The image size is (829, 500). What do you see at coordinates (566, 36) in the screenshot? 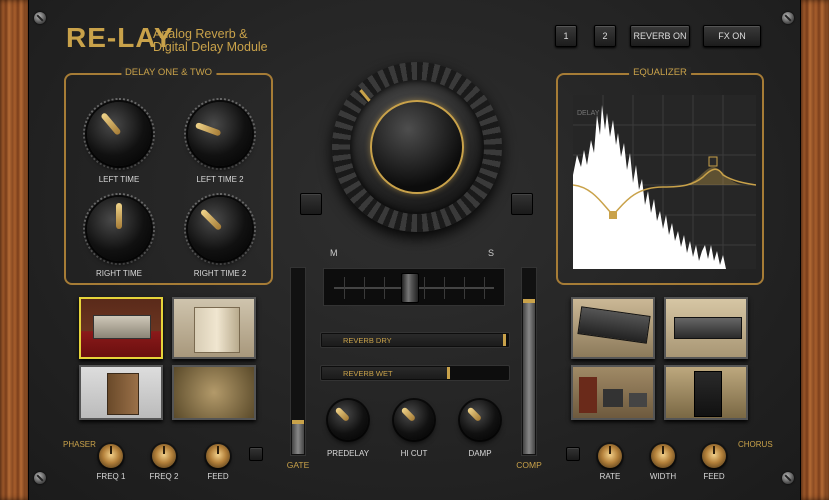
I see `preset-1-button: 1` at bounding box center [566, 36].